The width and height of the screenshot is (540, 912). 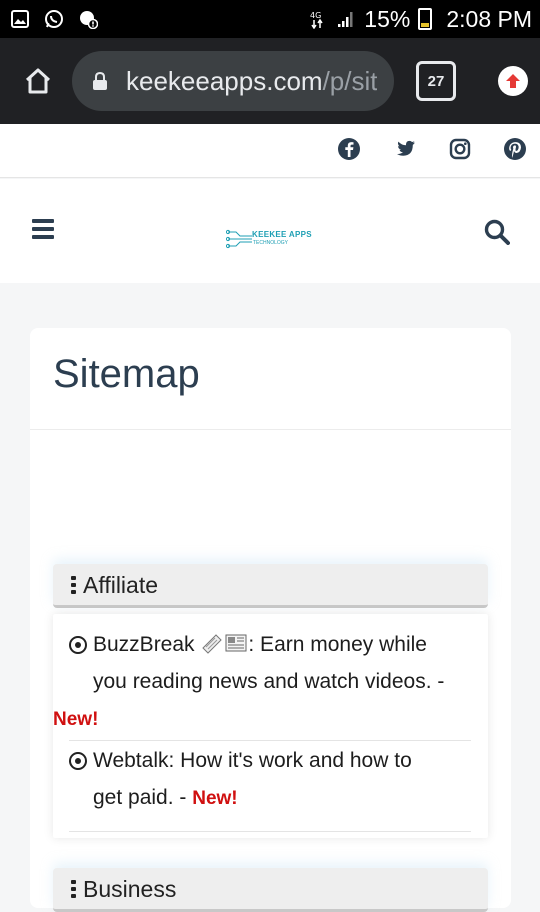 I want to click on site-logo: KEEKEE APPS TECHNOLOGY, so click(x=269, y=239).